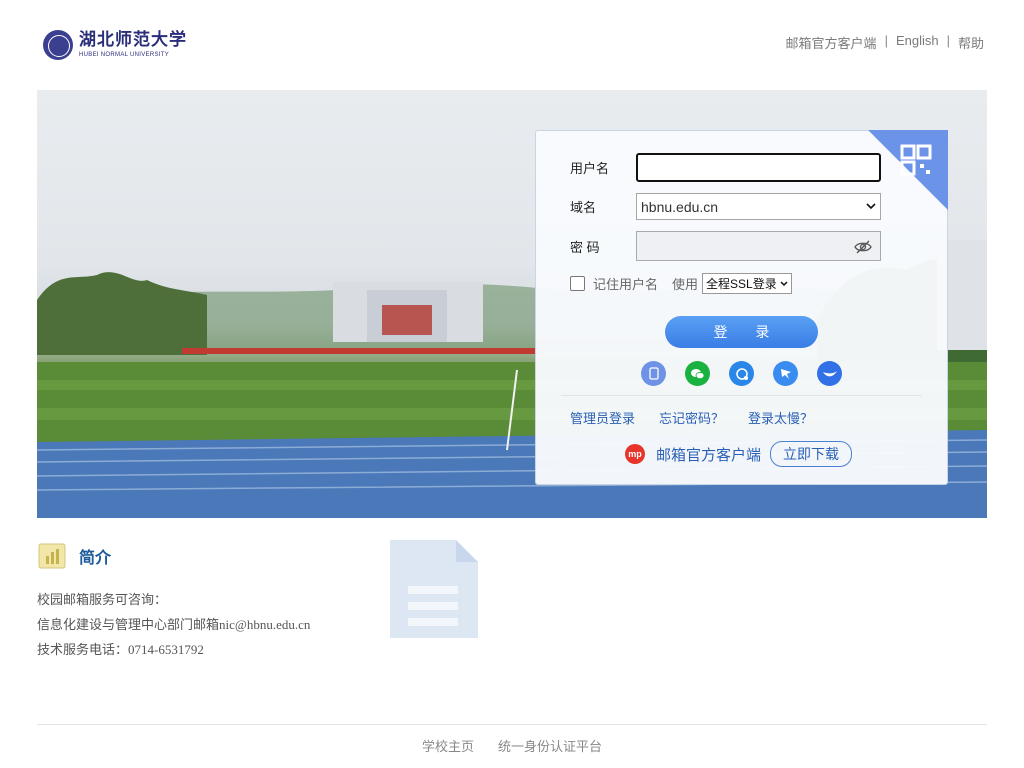 This screenshot has height=768, width=1024. Describe the element at coordinates (653, 373) in the screenshot. I see `mobile-icon` at that location.